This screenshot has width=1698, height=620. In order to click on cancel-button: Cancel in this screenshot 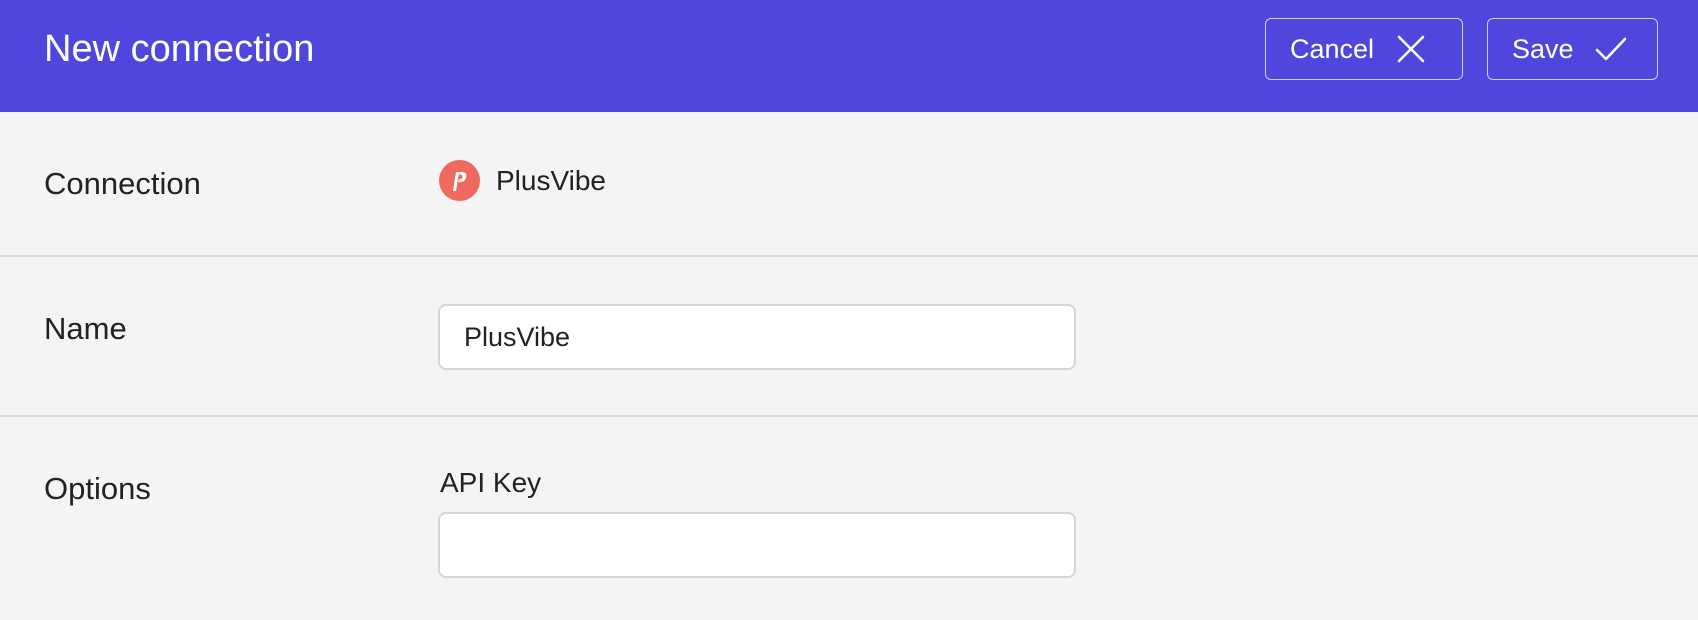, I will do `click(1364, 49)`.